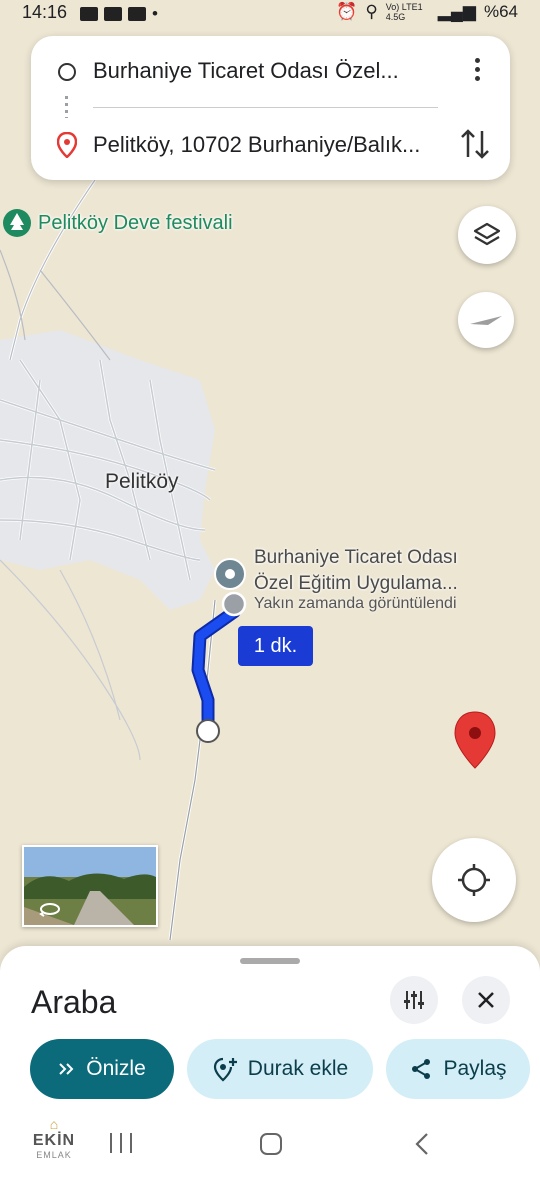 This screenshot has width=540, height=1180. I want to click on system-icons: ⏰ ⚲ Vo) LTE1 4.5G ▂▄▆ %64, so click(427, 12).